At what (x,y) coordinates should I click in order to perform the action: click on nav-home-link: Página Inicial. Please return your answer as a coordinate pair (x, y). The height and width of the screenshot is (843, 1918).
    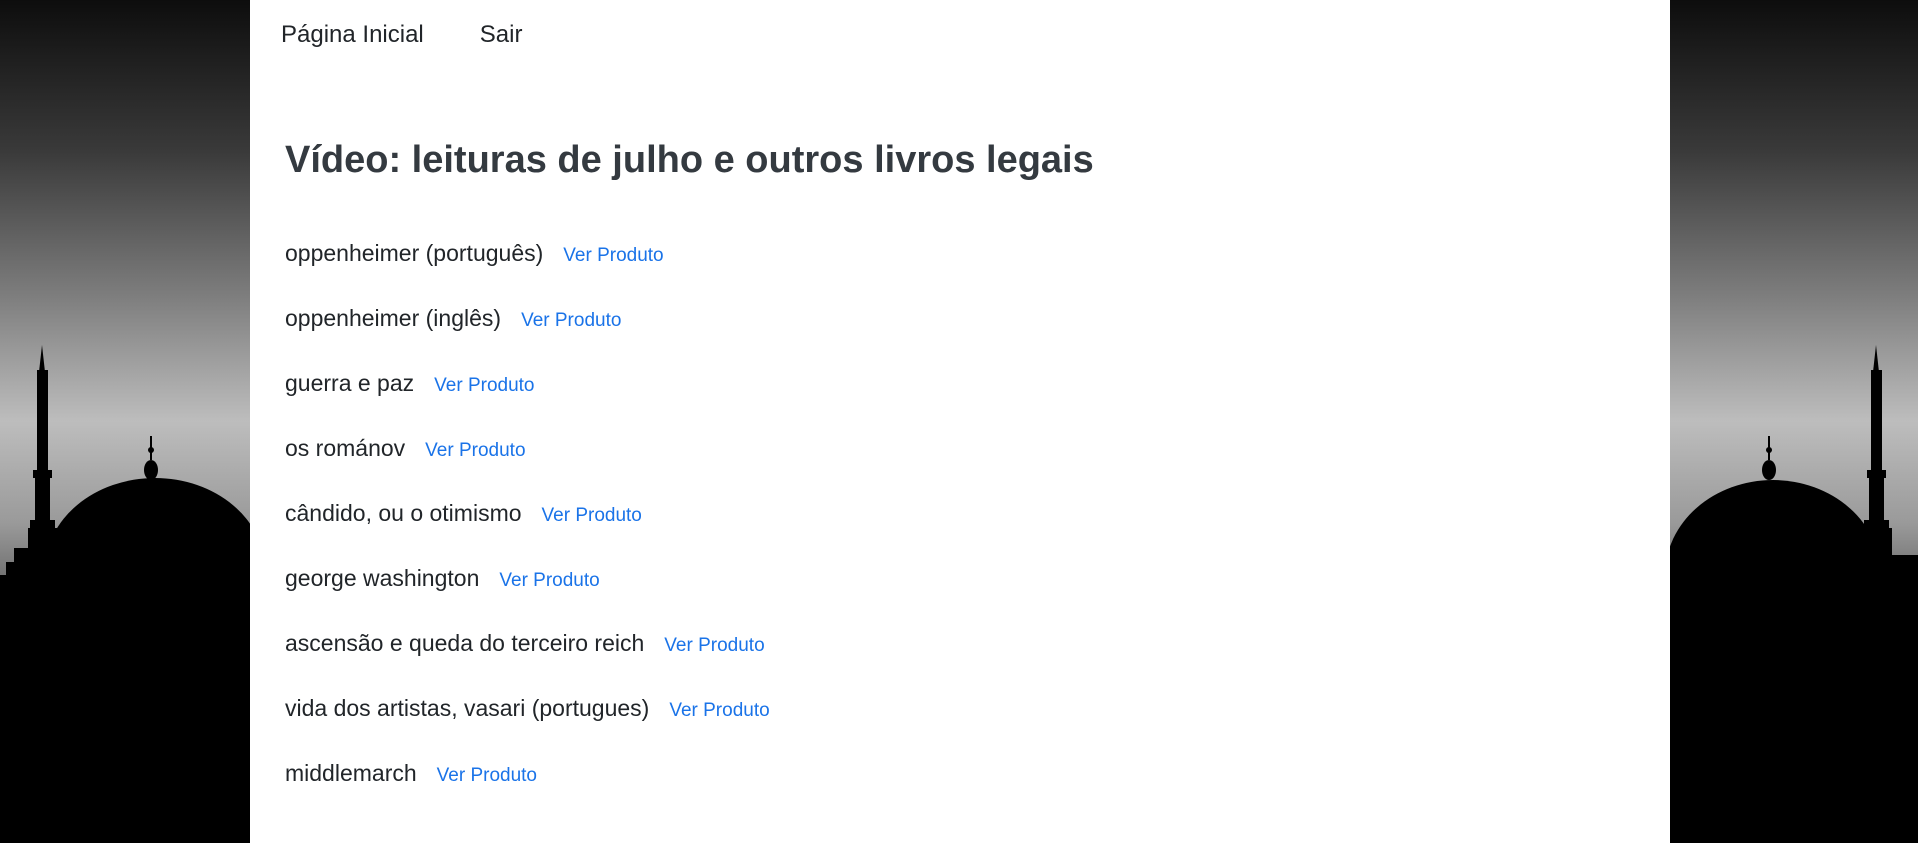
    Looking at the image, I should click on (352, 35).